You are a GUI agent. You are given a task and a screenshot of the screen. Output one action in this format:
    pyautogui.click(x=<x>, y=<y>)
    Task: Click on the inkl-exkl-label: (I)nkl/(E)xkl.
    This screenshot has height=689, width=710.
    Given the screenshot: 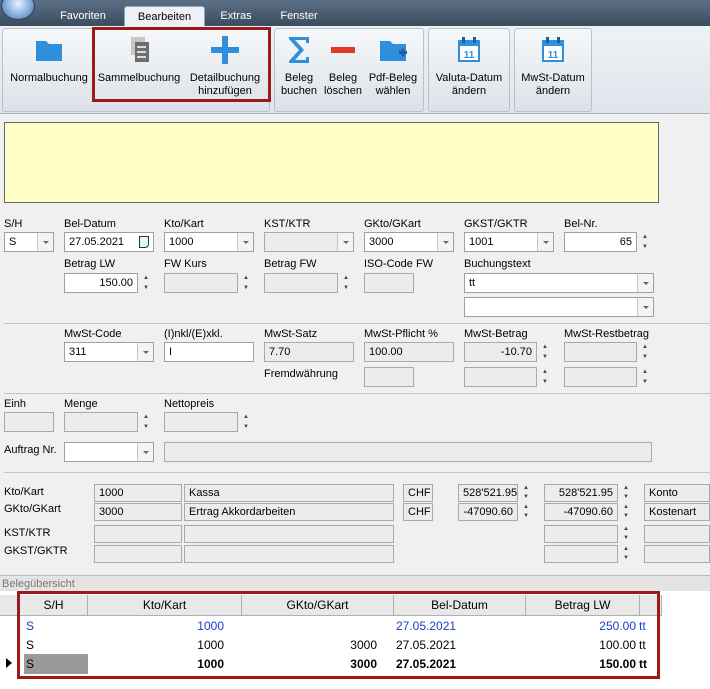 What is the action you would take?
    pyautogui.click(x=193, y=334)
    